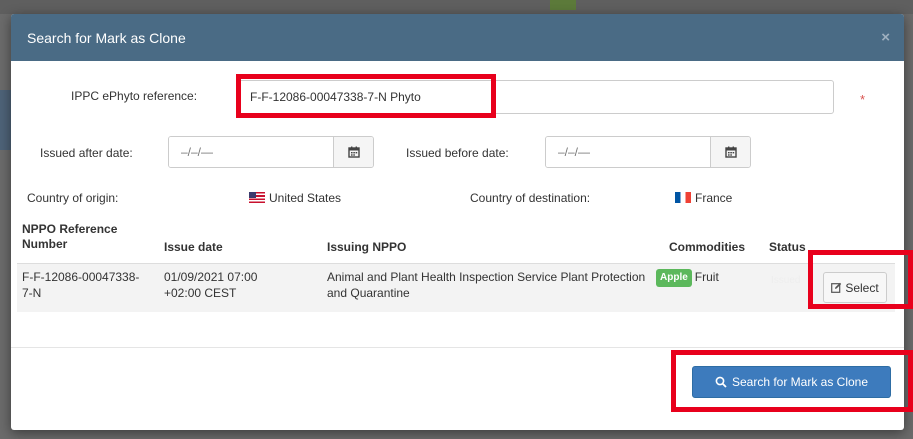 This screenshot has width=913, height=439. I want to click on country-origin-value: United States, so click(295, 198).